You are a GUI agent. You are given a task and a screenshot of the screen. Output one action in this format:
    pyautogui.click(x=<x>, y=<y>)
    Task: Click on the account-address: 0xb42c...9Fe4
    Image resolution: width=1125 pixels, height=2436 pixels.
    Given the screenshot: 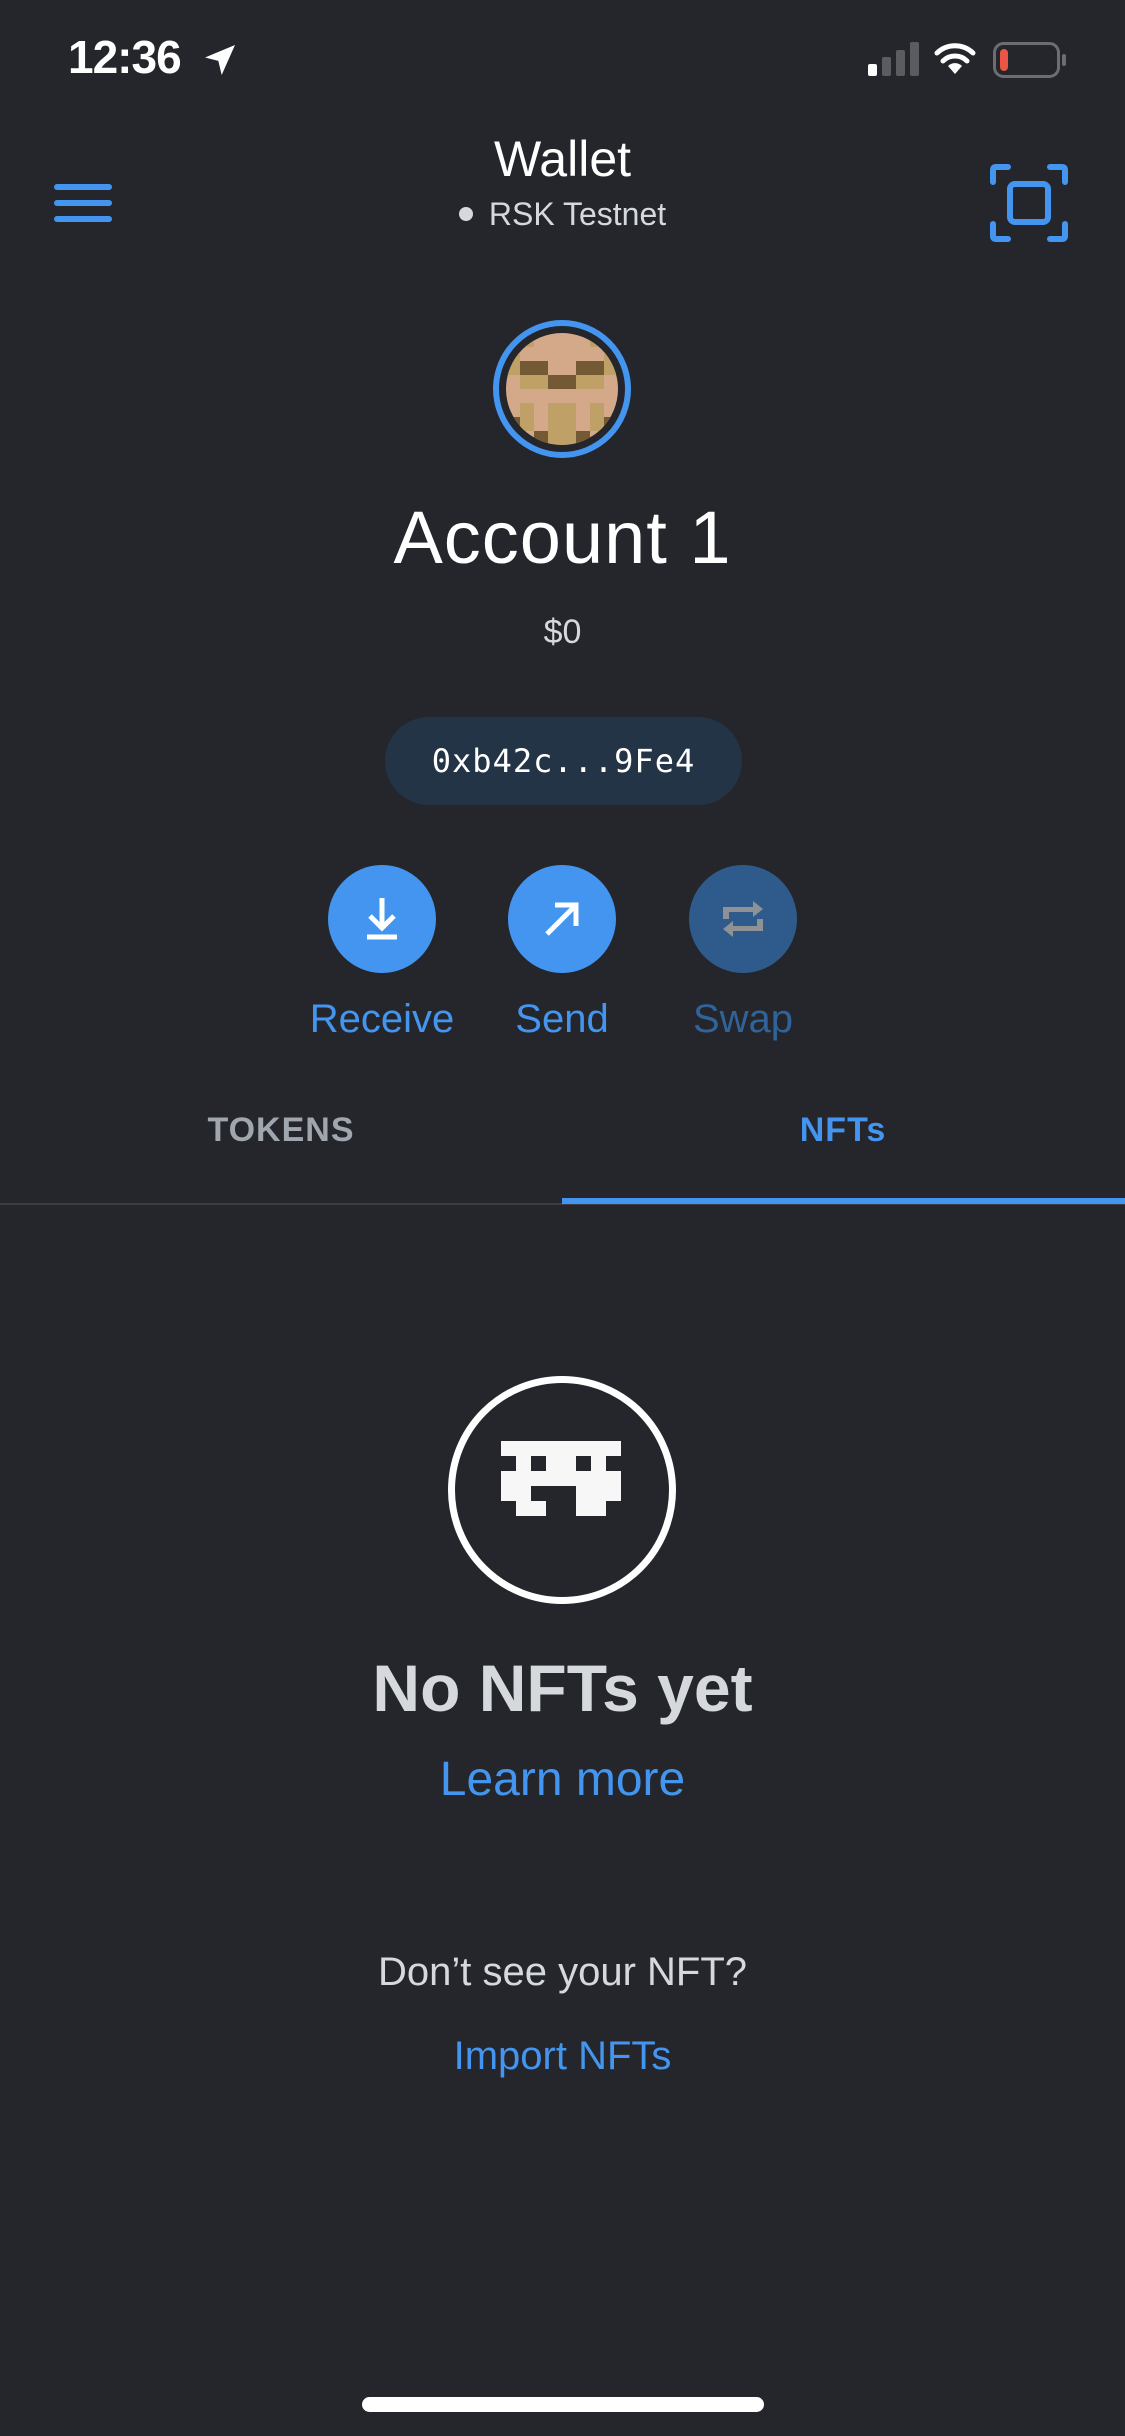 What is the action you would take?
    pyautogui.click(x=563, y=761)
    